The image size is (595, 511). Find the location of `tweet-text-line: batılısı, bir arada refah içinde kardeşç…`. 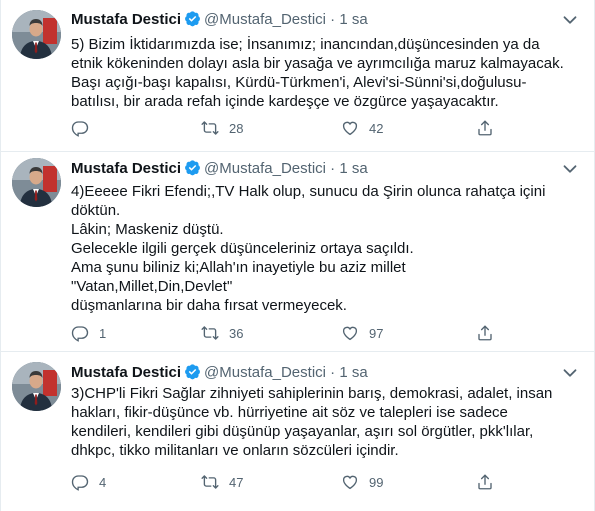

tweet-text-line: batılısı, bir arada refah içinde kardeşç… is located at coordinates (285, 101).